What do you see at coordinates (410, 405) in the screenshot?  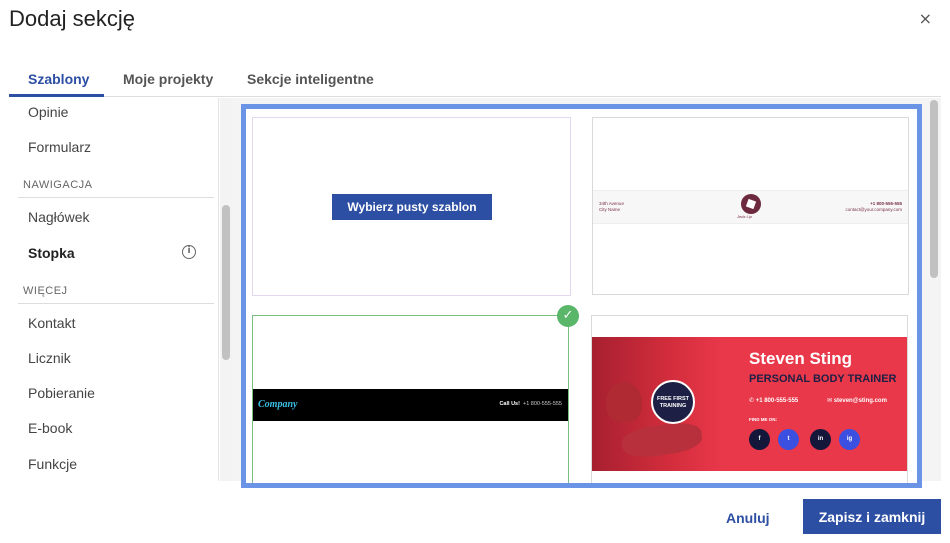 I see `footer-preview: Company Call Us! +1 800-555-555` at bounding box center [410, 405].